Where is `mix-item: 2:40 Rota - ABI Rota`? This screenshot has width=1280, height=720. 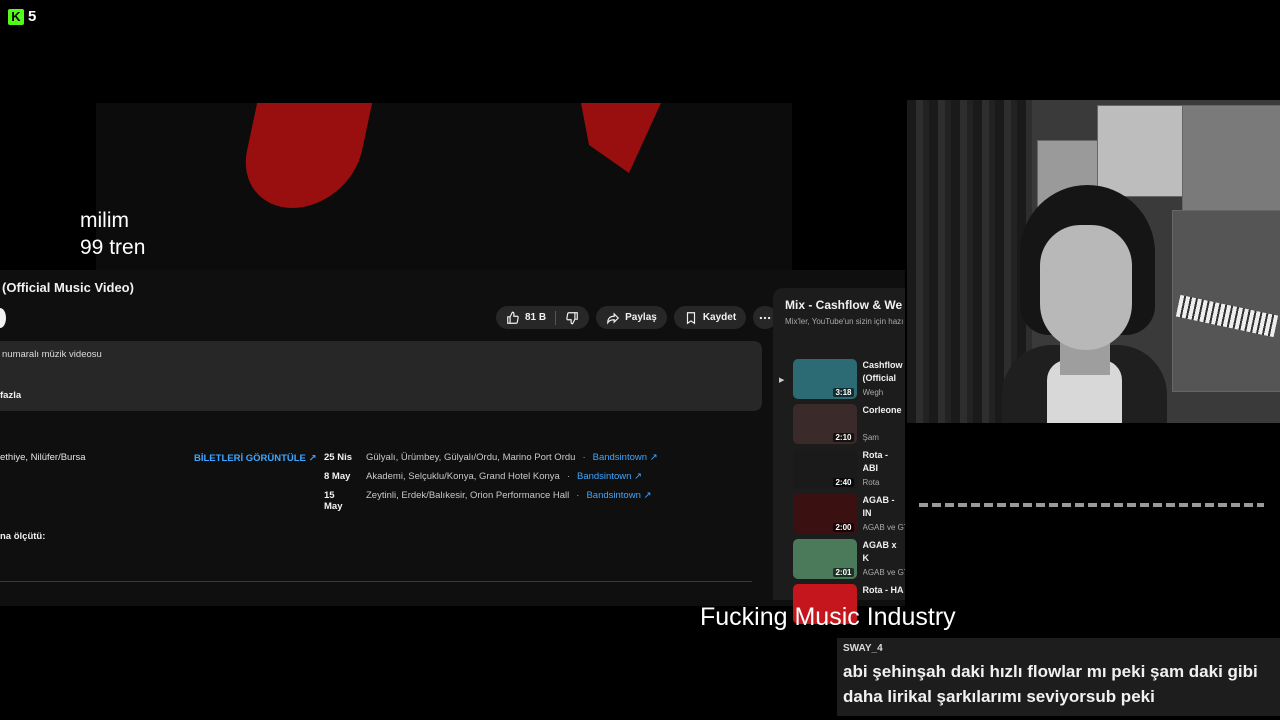
mix-item: 2:40 Rota - ABI Rota is located at coordinates (842, 471).